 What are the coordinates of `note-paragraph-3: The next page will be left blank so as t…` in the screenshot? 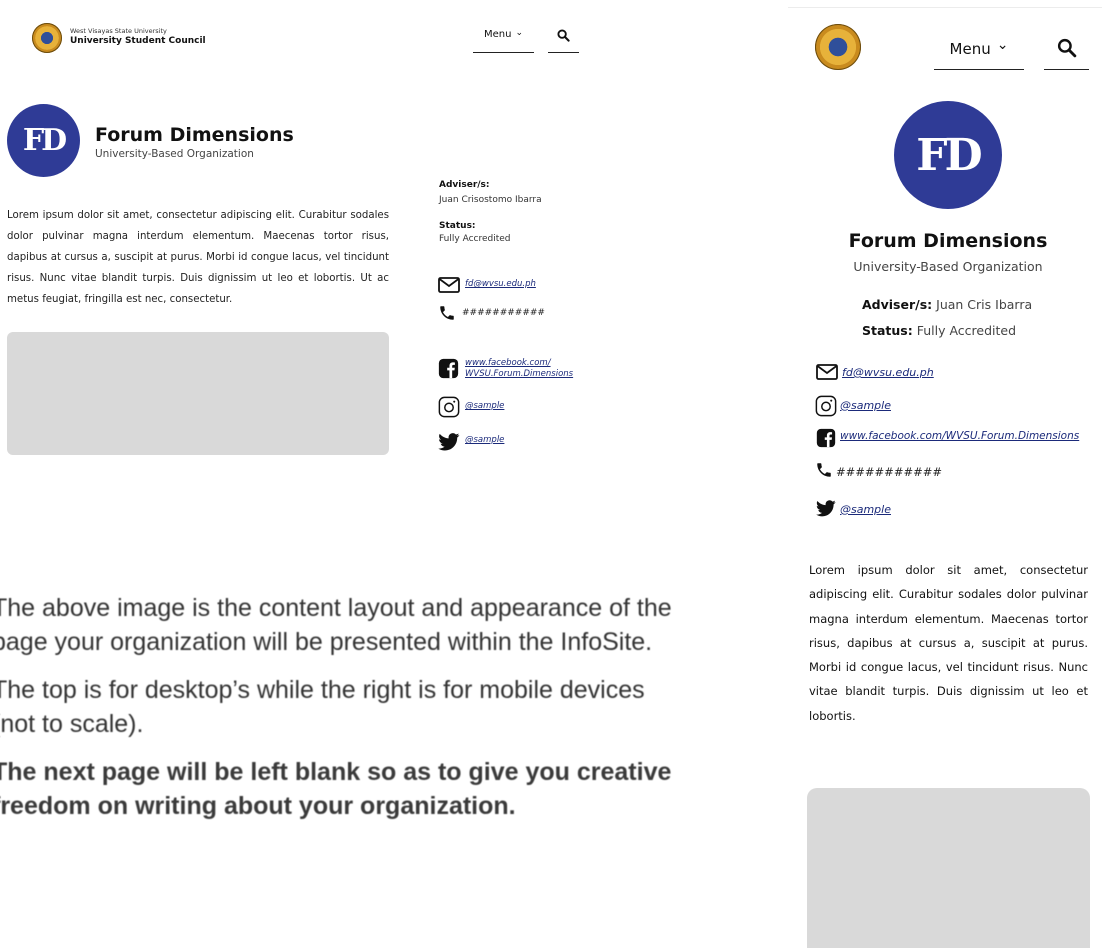 It's located at (336, 789).